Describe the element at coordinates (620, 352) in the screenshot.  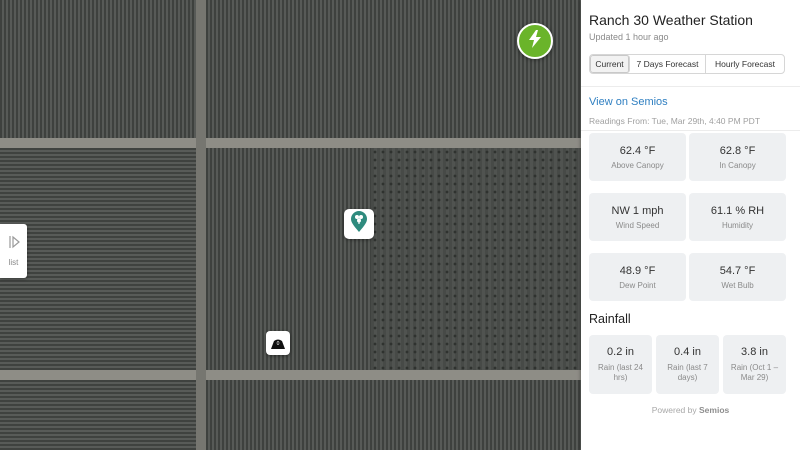
I see `rain-value: 0.2 in` at that location.